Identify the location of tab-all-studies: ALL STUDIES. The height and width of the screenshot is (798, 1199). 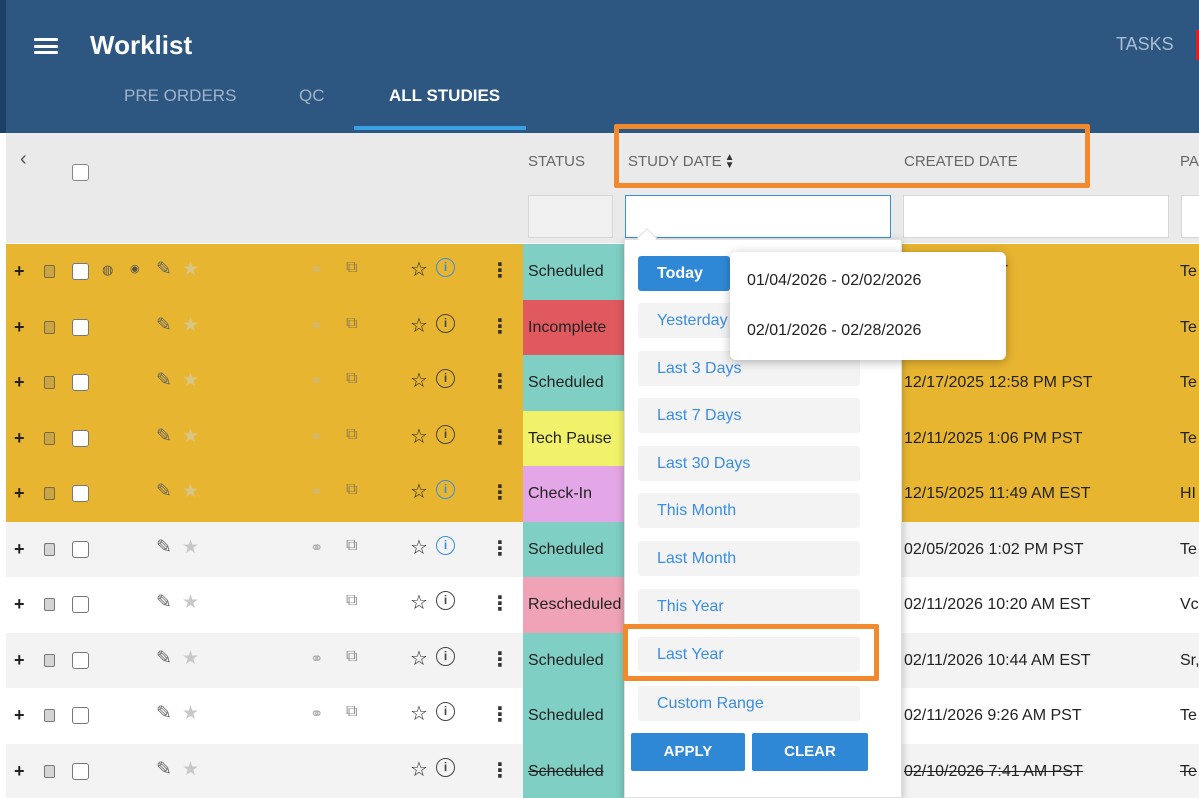
(444, 96).